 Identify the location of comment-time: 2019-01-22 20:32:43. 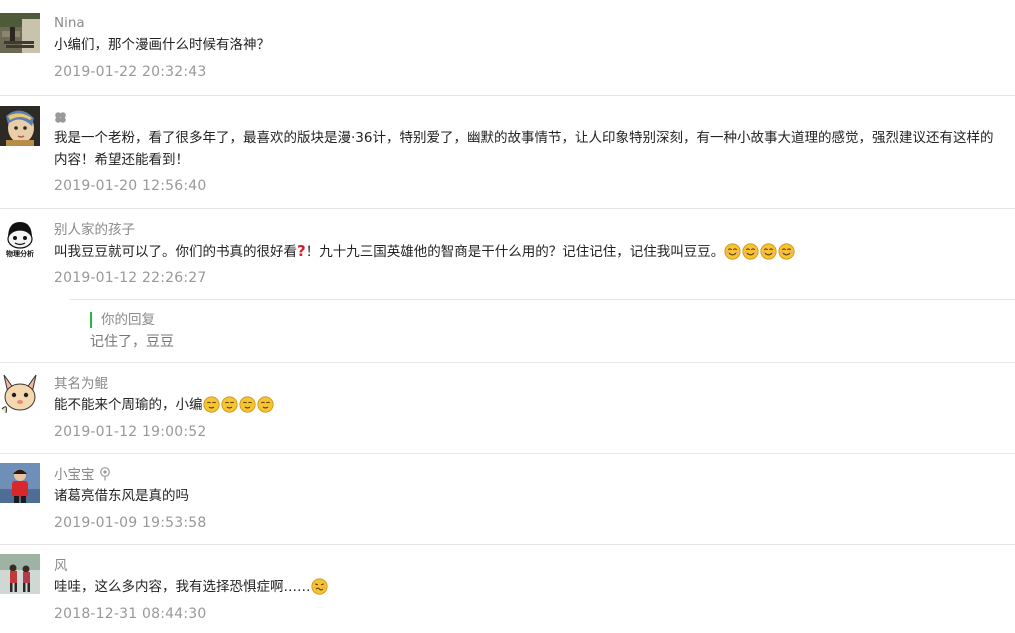
(130, 72).